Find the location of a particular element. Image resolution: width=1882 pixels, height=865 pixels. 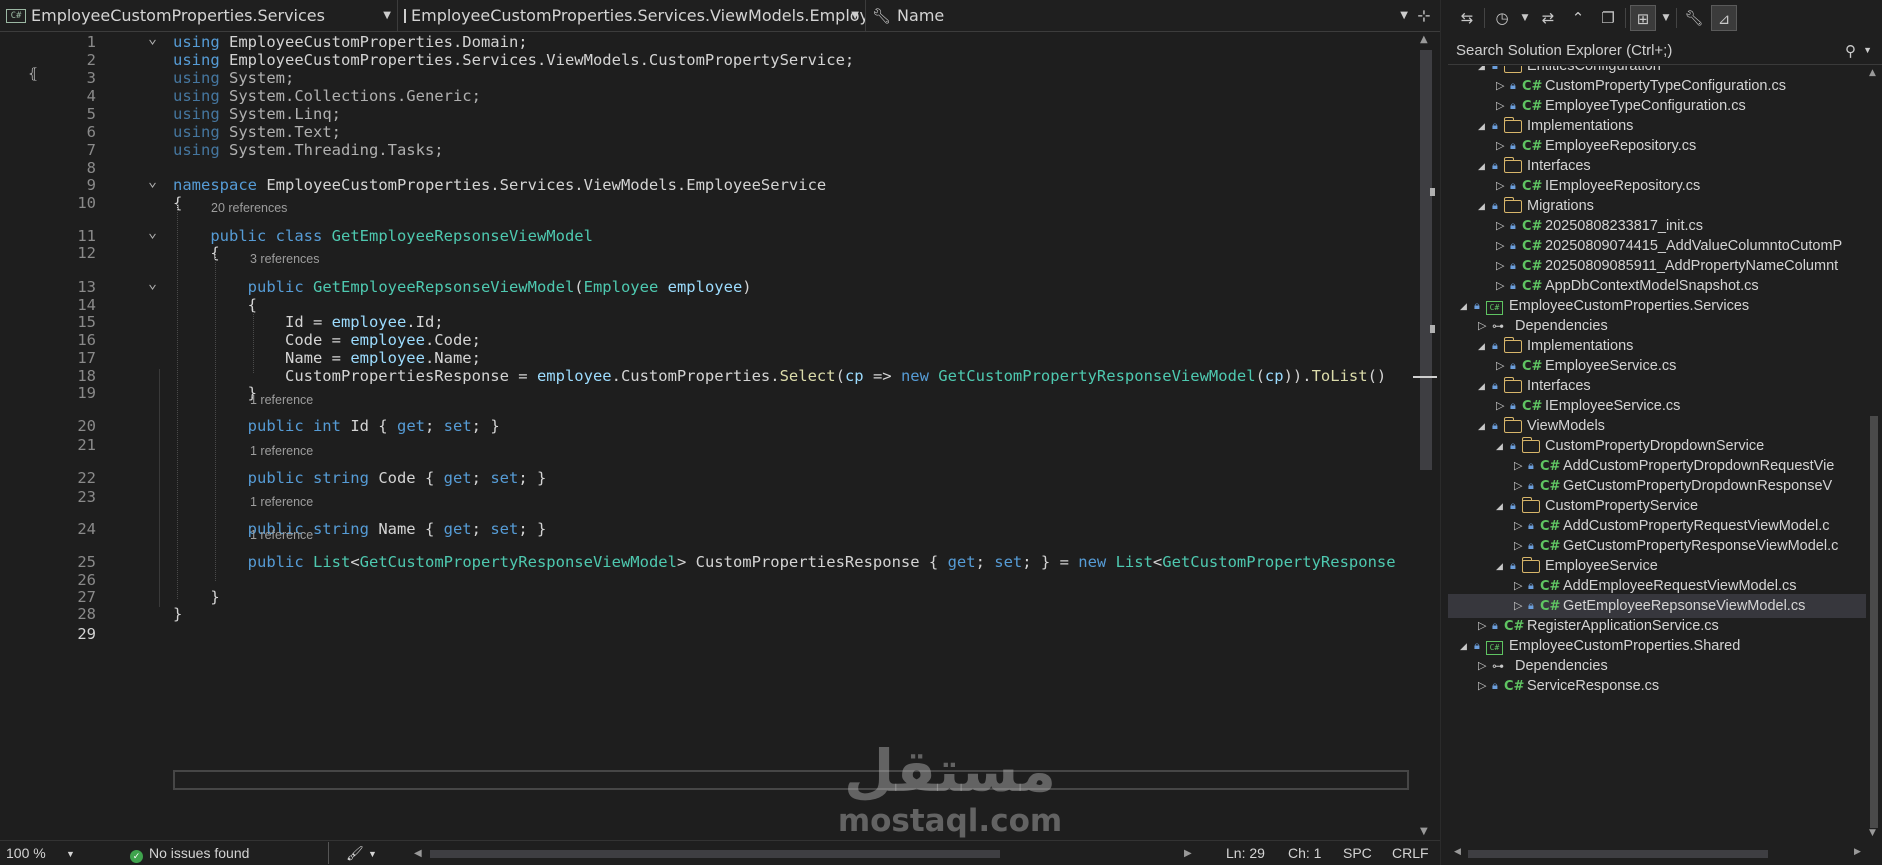

code-token: public int is located at coordinates (294, 426).